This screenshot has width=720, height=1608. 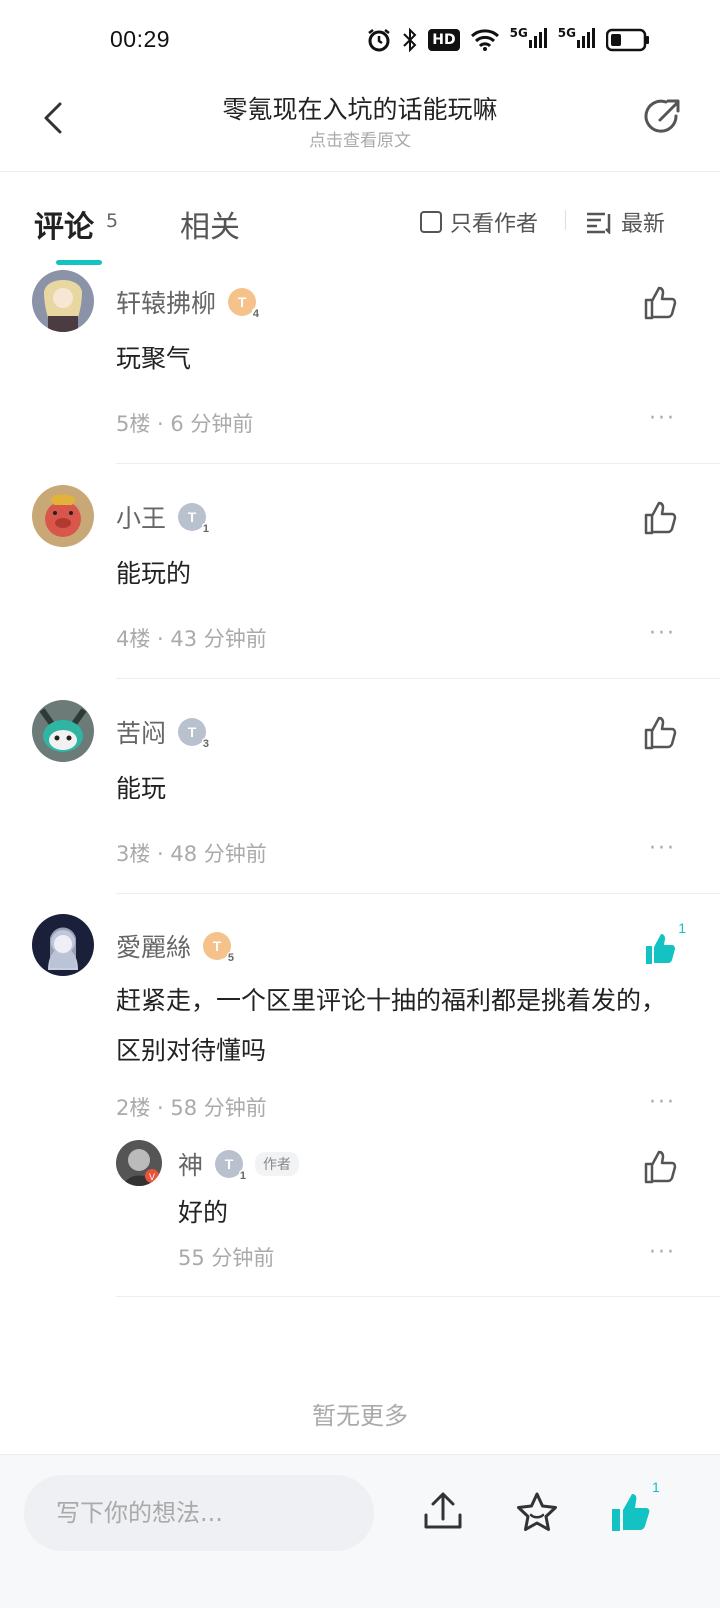 I want to click on checkbox-icon, so click(x=431, y=222).